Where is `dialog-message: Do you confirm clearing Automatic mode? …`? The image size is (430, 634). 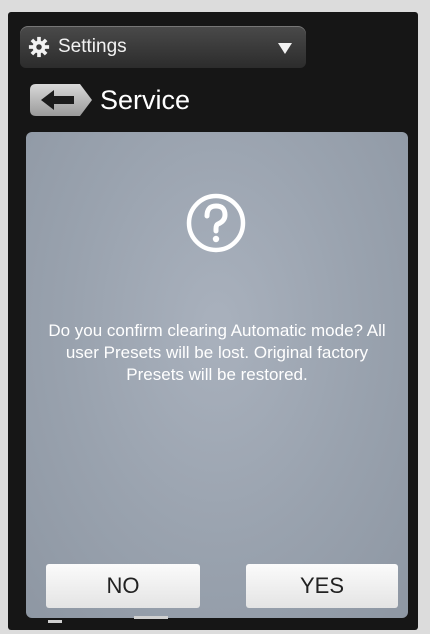
dialog-message: Do you confirm clearing Automatic mode? … is located at coordinates (217, 352).